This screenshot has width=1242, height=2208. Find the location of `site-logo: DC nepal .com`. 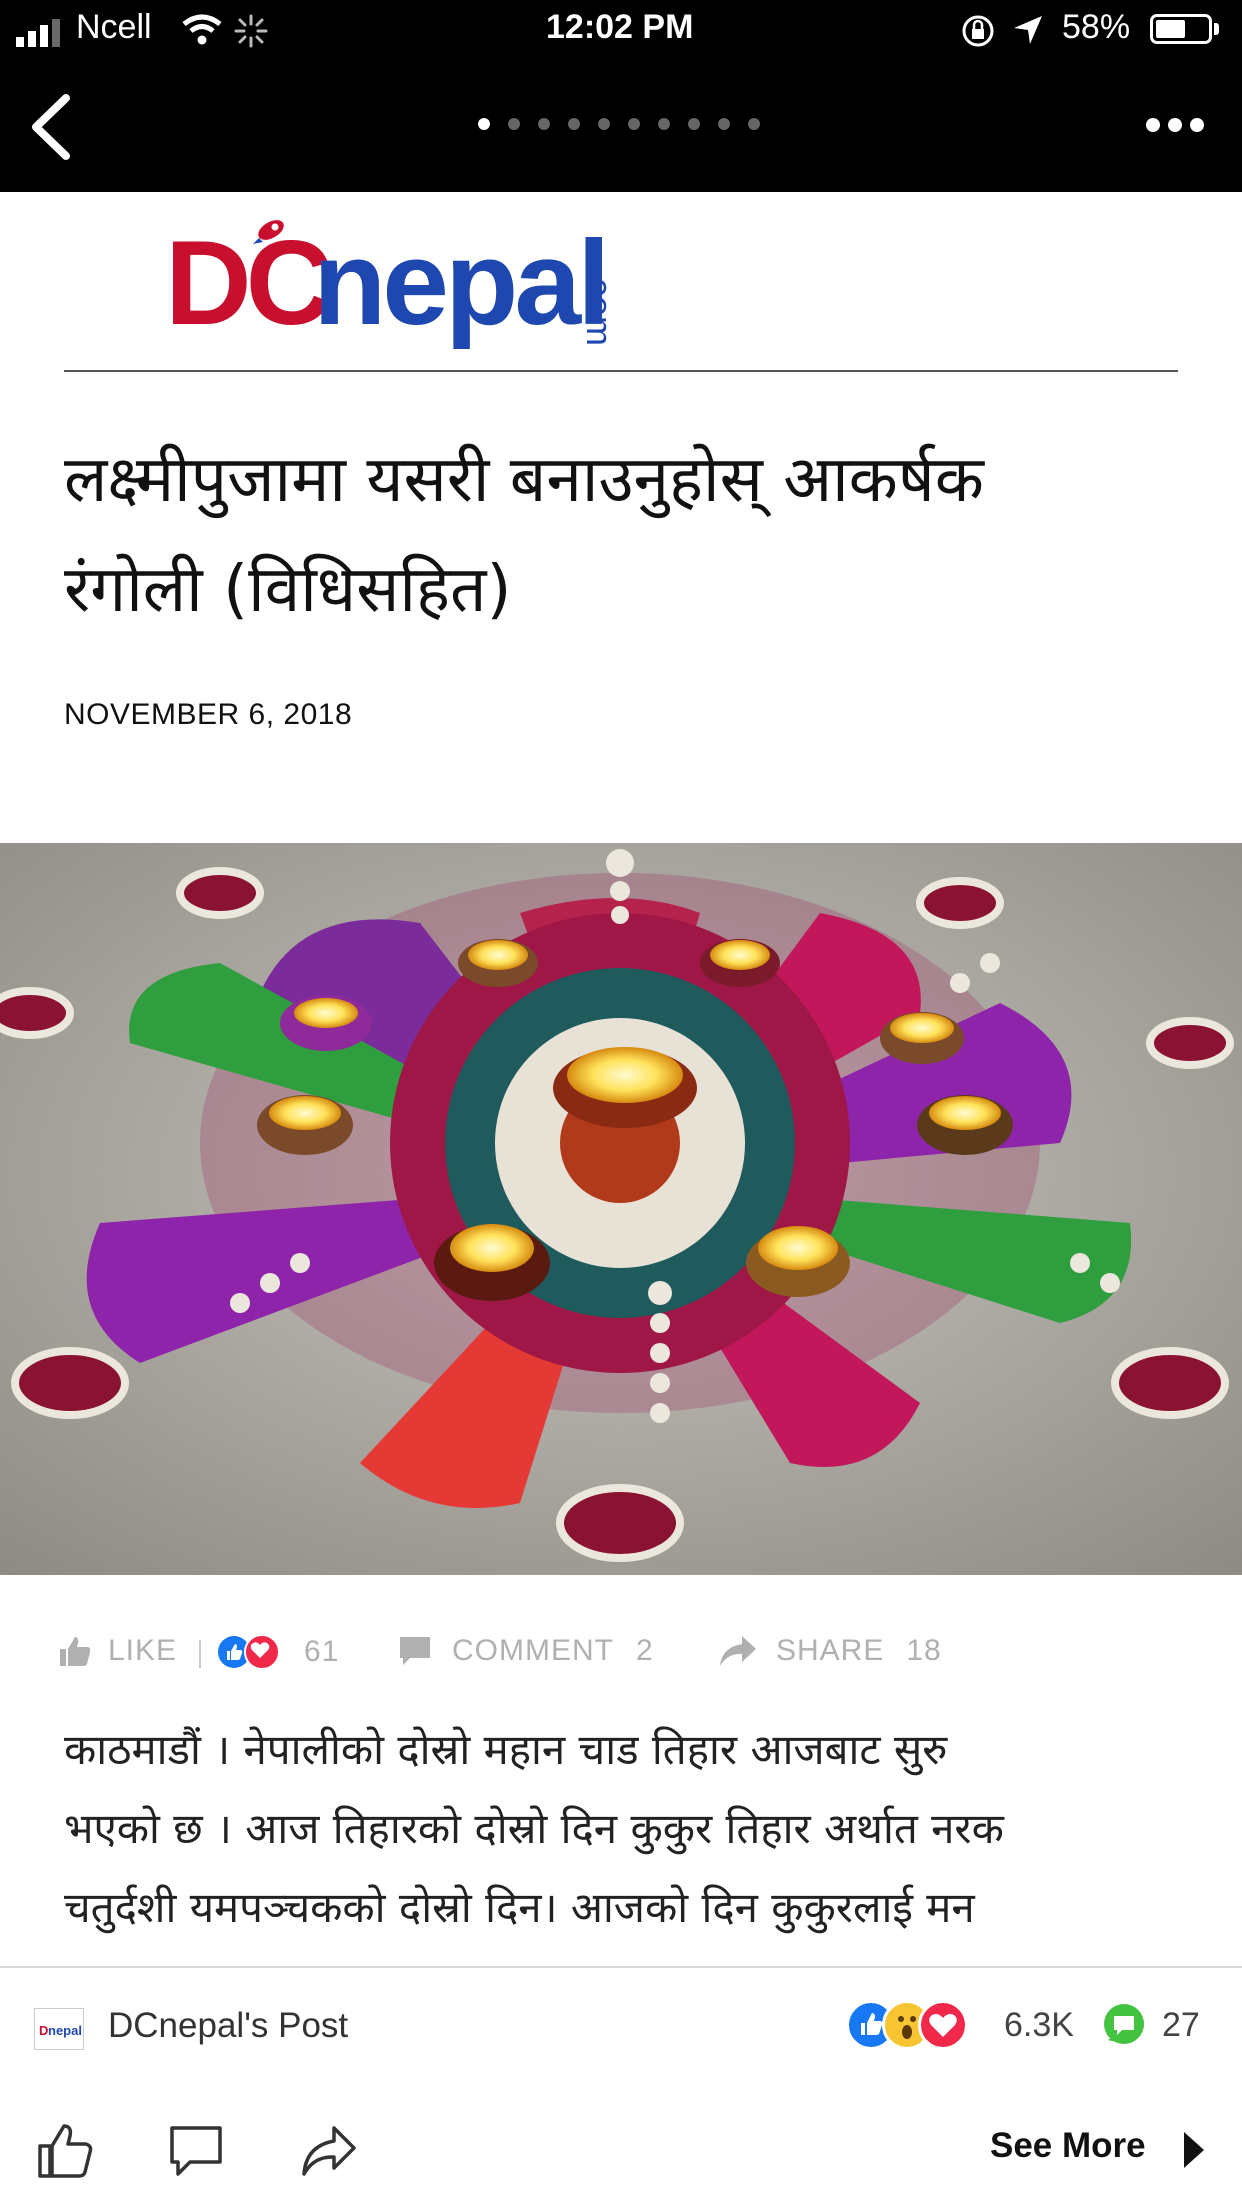

site-logo: DC nepal .com is located at coordinates (425, 280).